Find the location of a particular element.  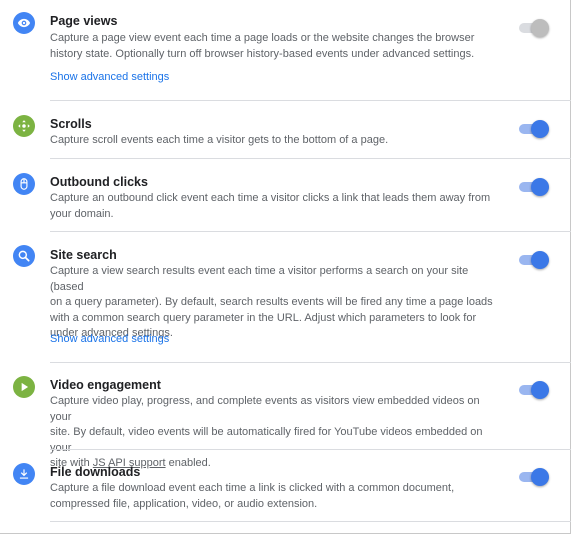

setting-title: Site search is located at coordinates (83, 255).